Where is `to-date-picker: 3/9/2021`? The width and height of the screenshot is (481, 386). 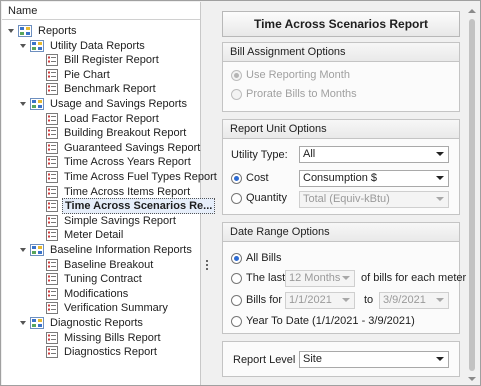 to-date-picker: 3/9/2021 is located at coordinates (414, 300).